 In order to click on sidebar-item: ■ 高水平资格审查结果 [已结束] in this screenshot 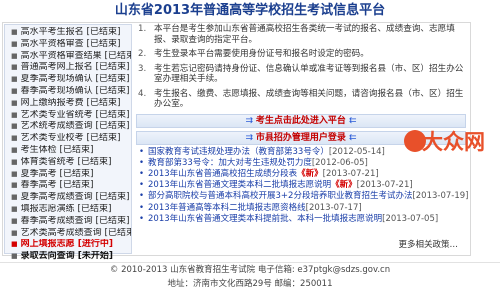, I will do `click(68, 57)`.